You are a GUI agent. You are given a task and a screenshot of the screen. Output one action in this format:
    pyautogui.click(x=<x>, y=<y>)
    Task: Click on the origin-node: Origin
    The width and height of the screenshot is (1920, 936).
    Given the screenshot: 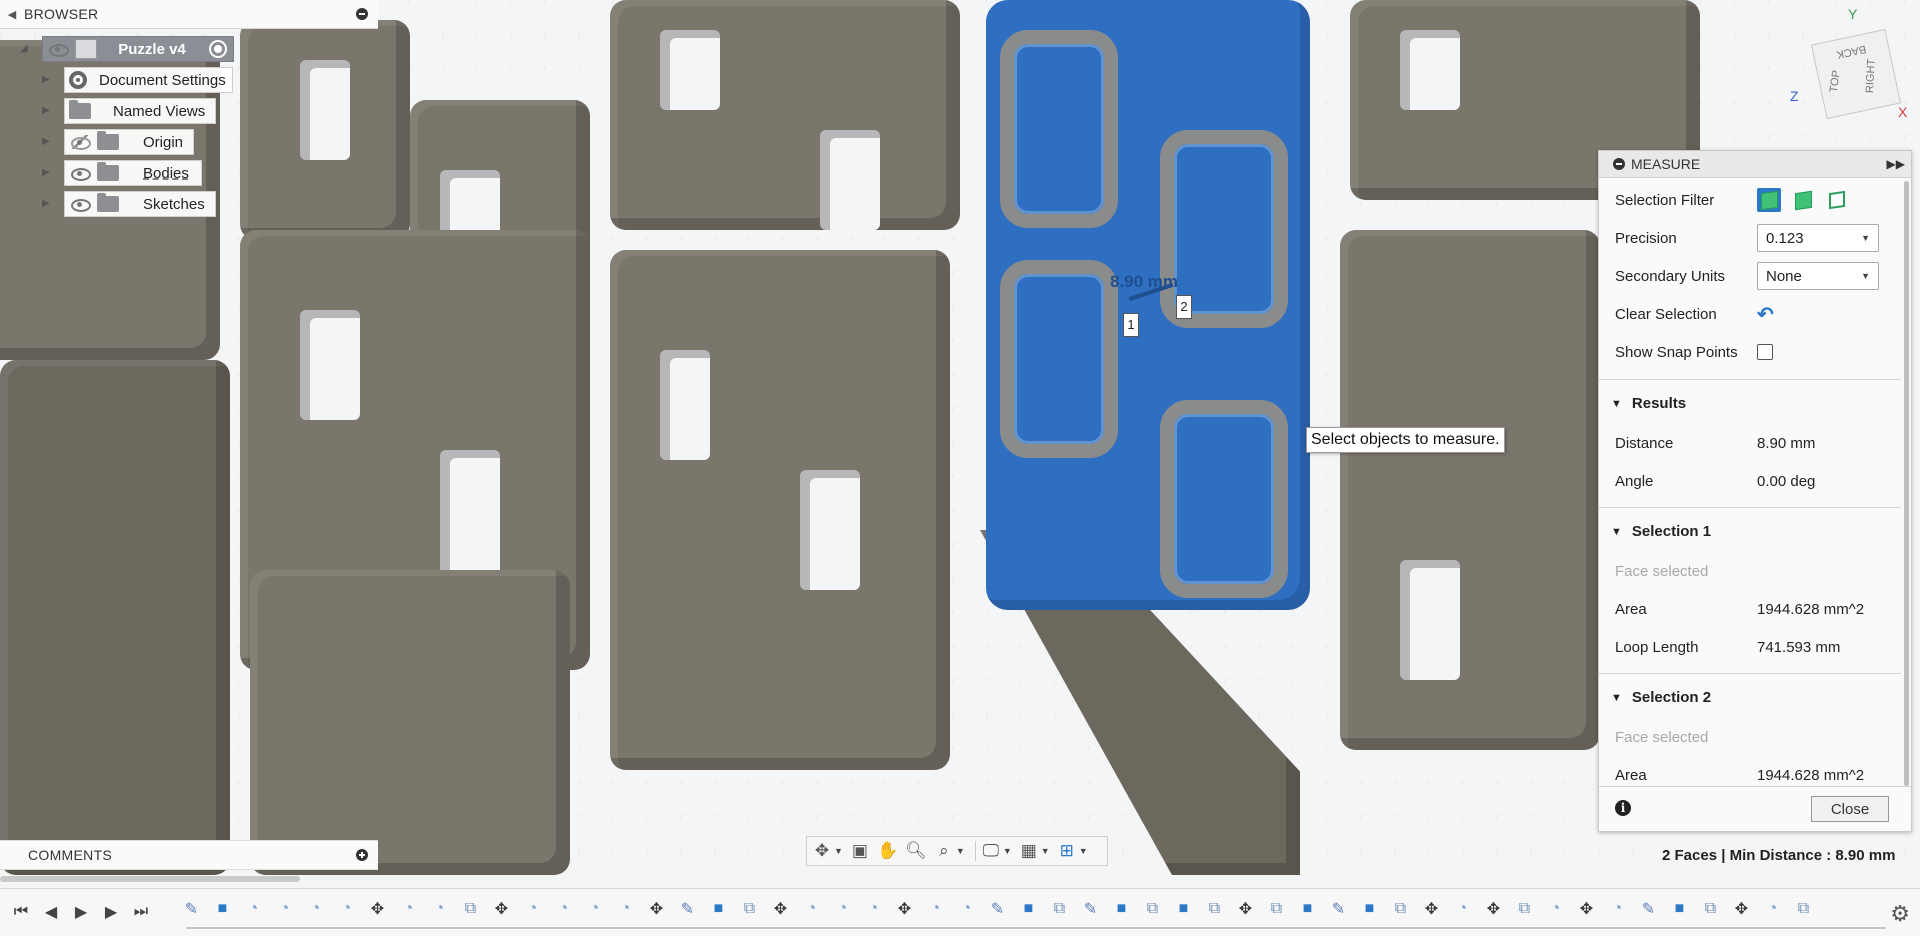 What is the action you would take?
    pyautogui.click(x=129, y=142)
    